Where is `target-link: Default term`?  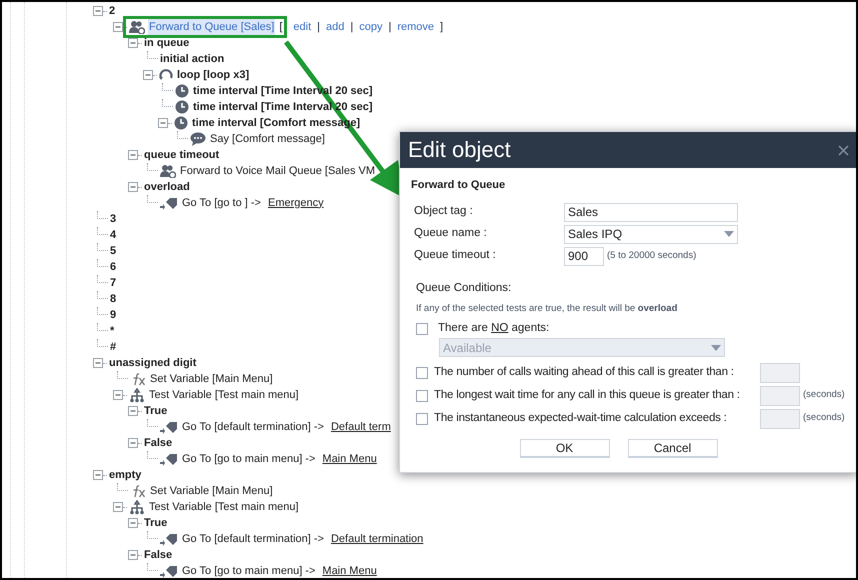
target-link: Default term is located at coordinates (360, 427).